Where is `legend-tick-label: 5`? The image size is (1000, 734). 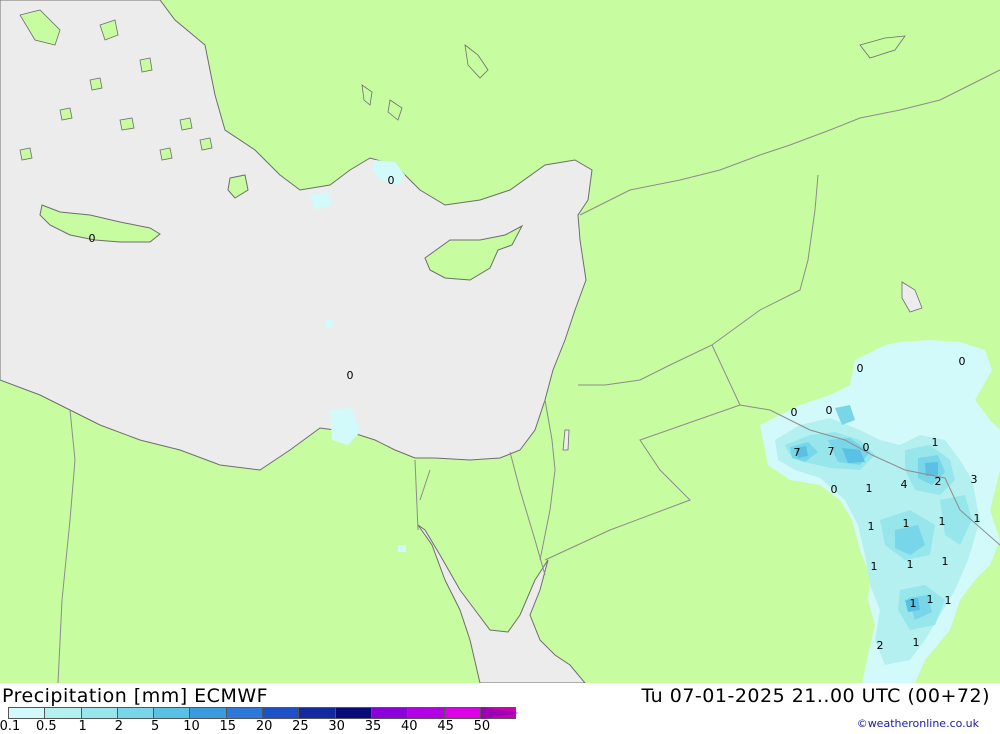 legend-tick-label: 5 is located at coordinates (155, 726).